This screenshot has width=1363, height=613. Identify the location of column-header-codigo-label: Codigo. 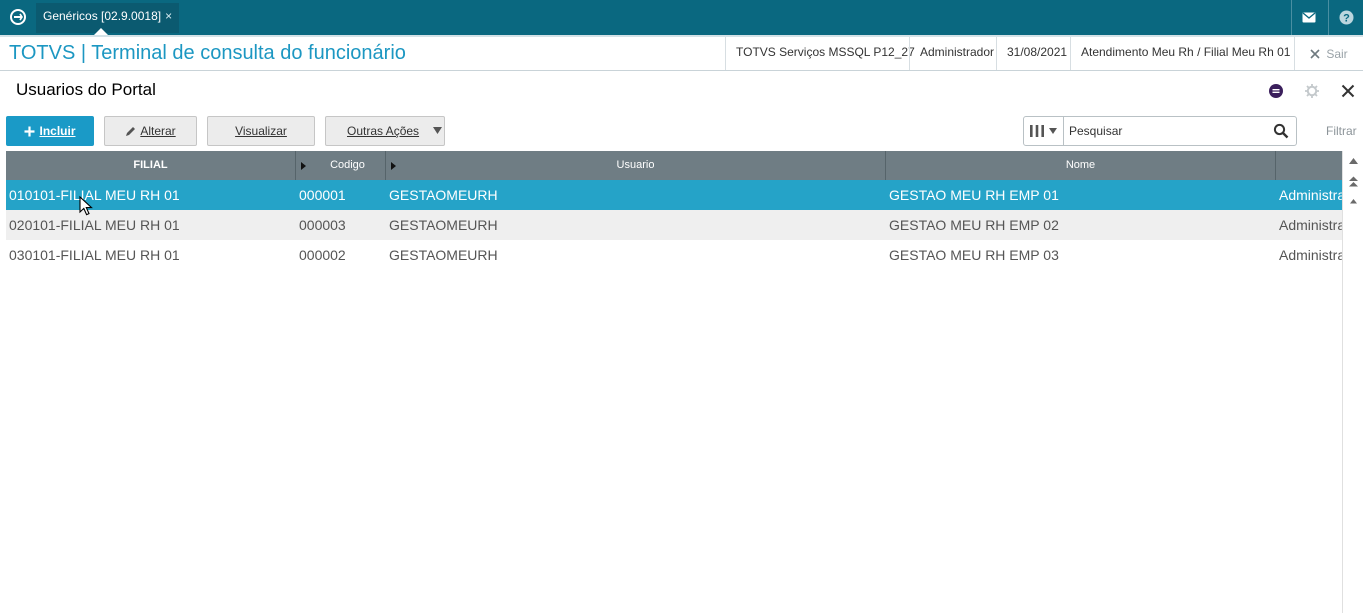
(347, 165).